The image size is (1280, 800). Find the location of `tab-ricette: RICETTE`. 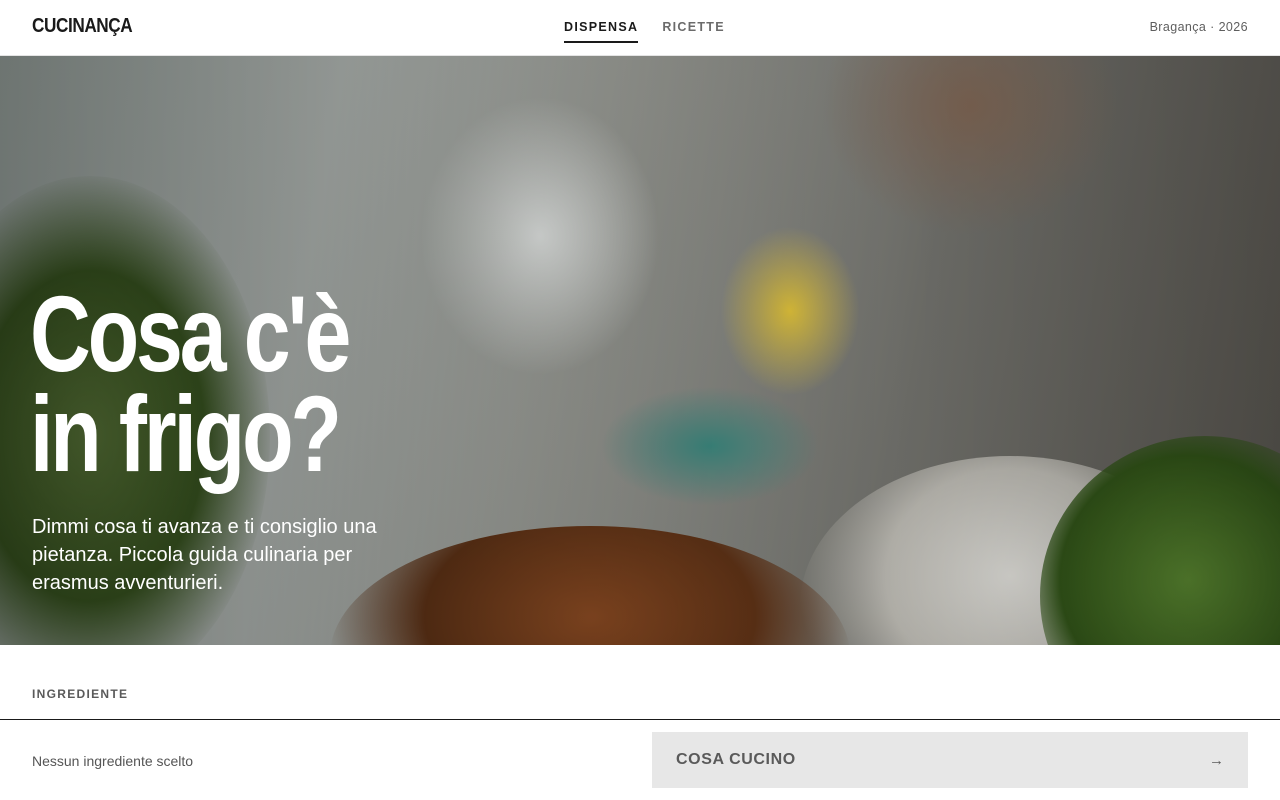

tab-ricette: RICETTE is located at coordinates (693, 28).